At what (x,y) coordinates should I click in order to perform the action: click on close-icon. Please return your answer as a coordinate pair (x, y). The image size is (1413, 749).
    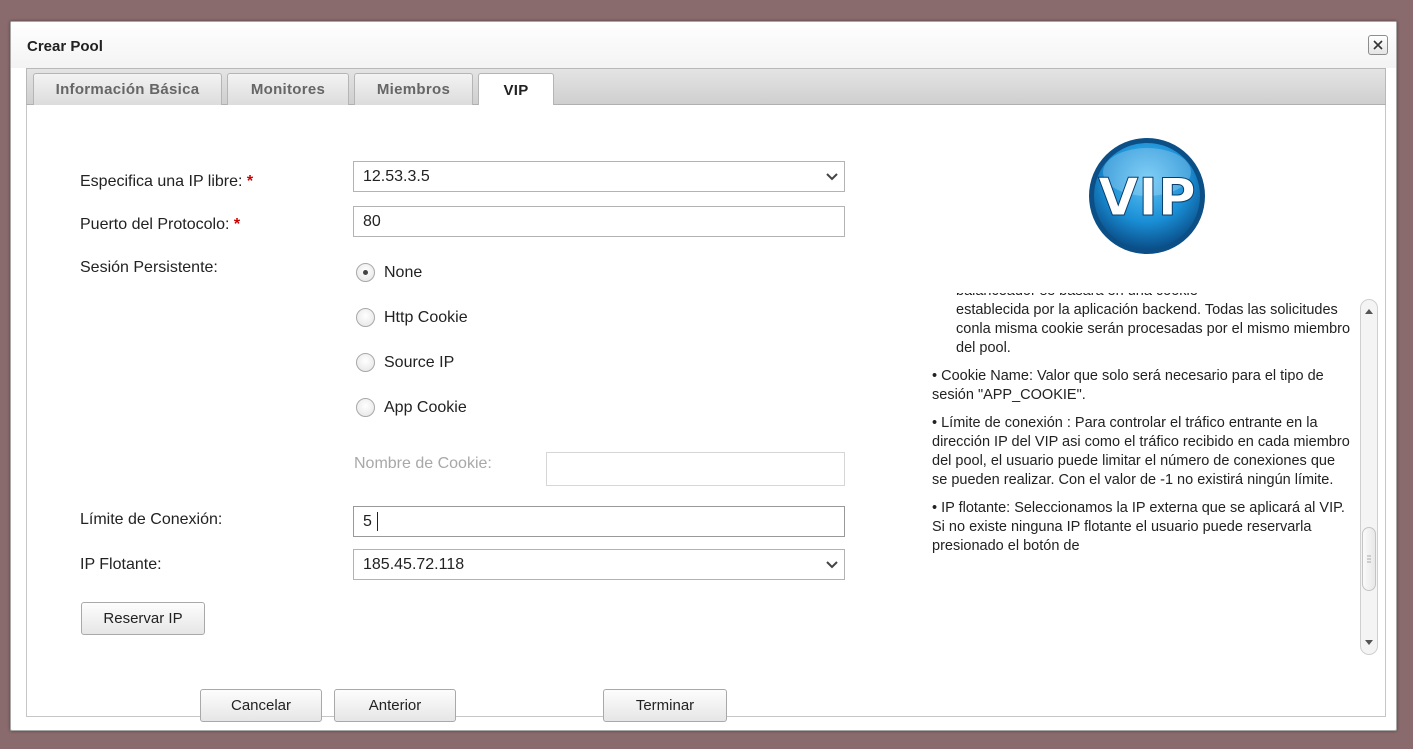
    Looking at the image, I should click on (1378, 45).